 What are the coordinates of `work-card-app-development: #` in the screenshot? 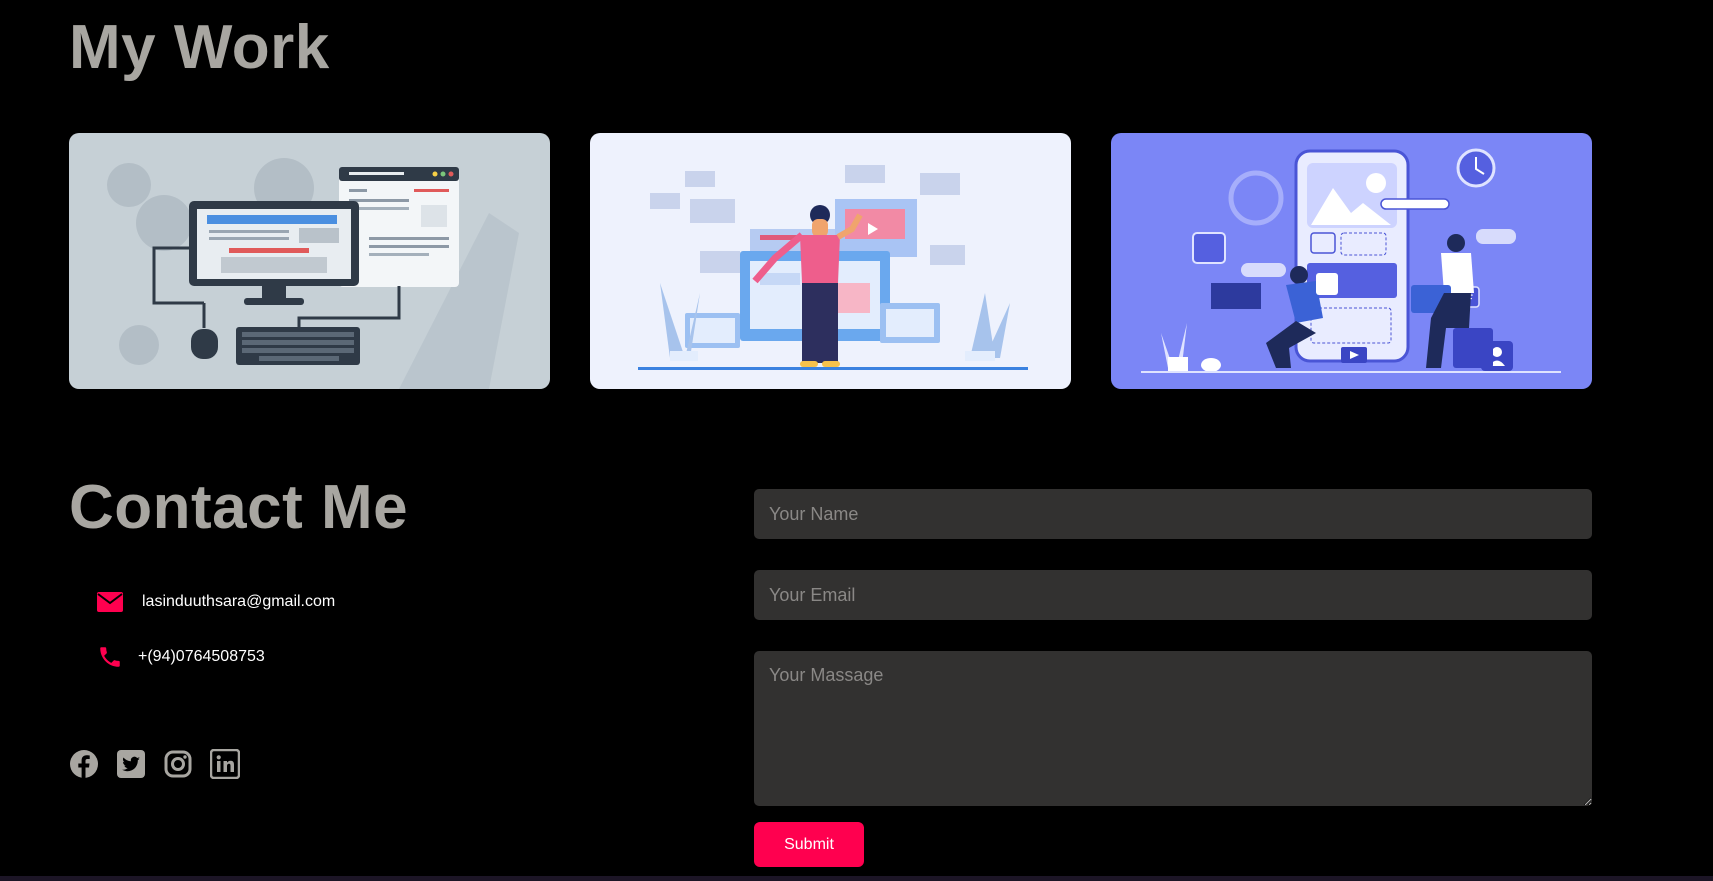 It's located at (1351, 261).